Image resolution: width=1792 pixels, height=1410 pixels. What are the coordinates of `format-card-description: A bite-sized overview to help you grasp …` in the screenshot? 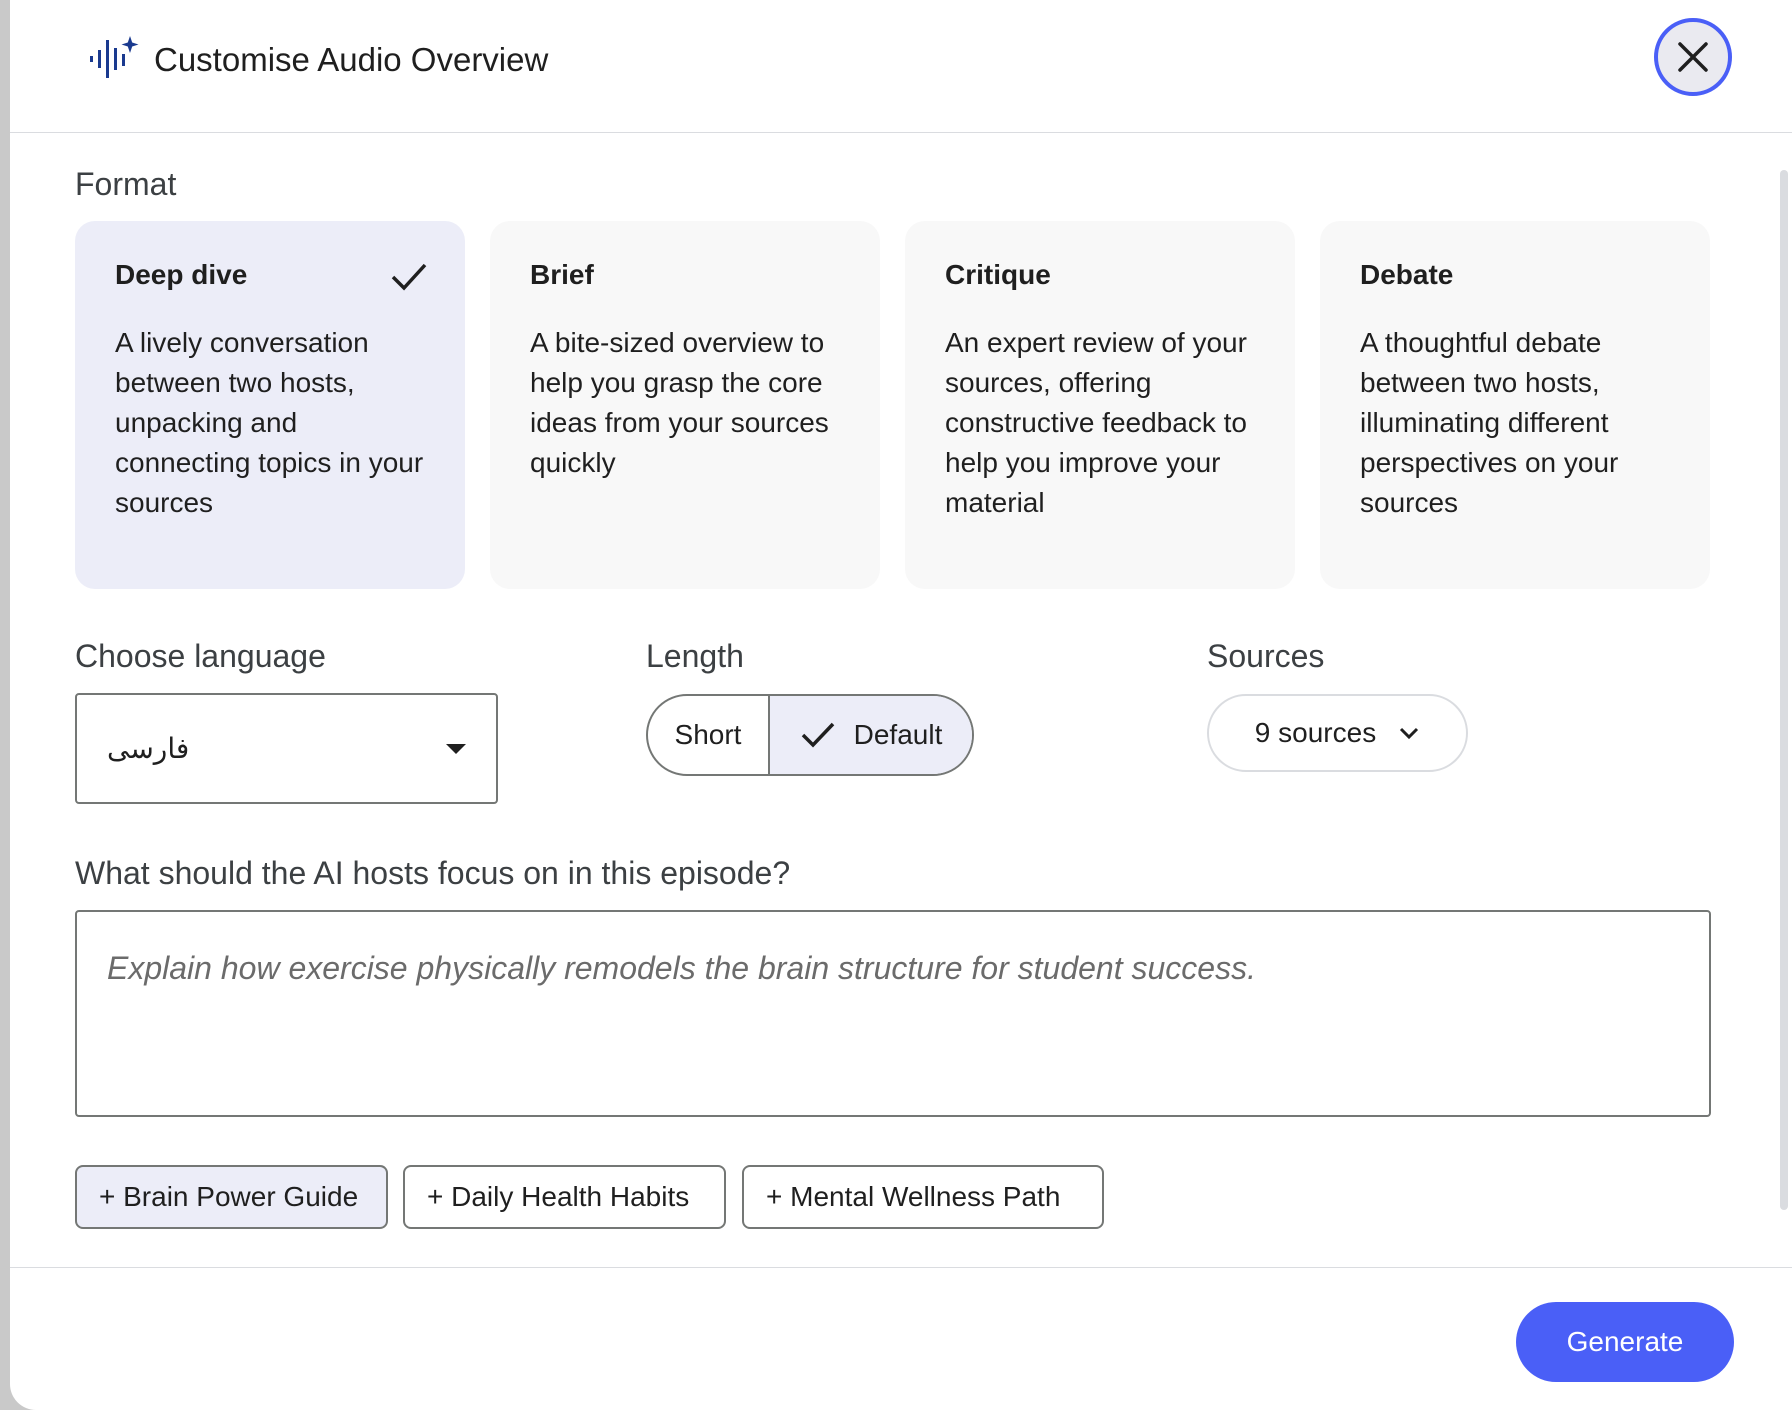 It's located at (679, 402).